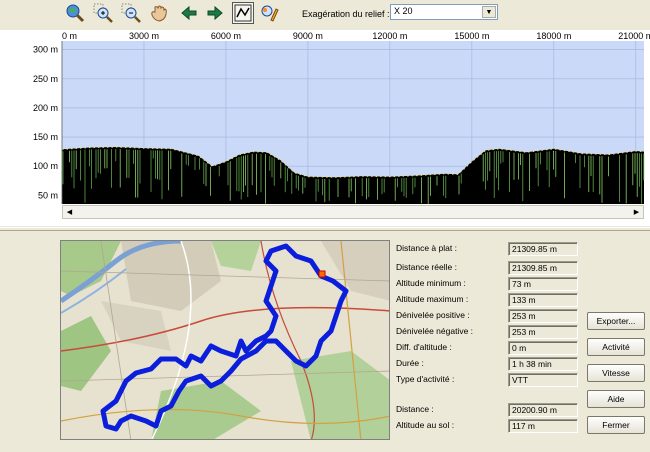 This screenshot has height=452, width=650. I want to click on stat-label: Altitude maximum :, so click(432, 299).